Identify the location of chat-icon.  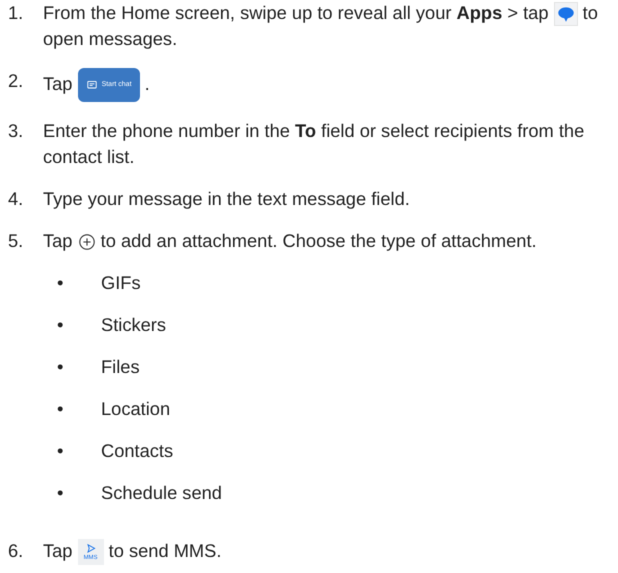
(92, 85).